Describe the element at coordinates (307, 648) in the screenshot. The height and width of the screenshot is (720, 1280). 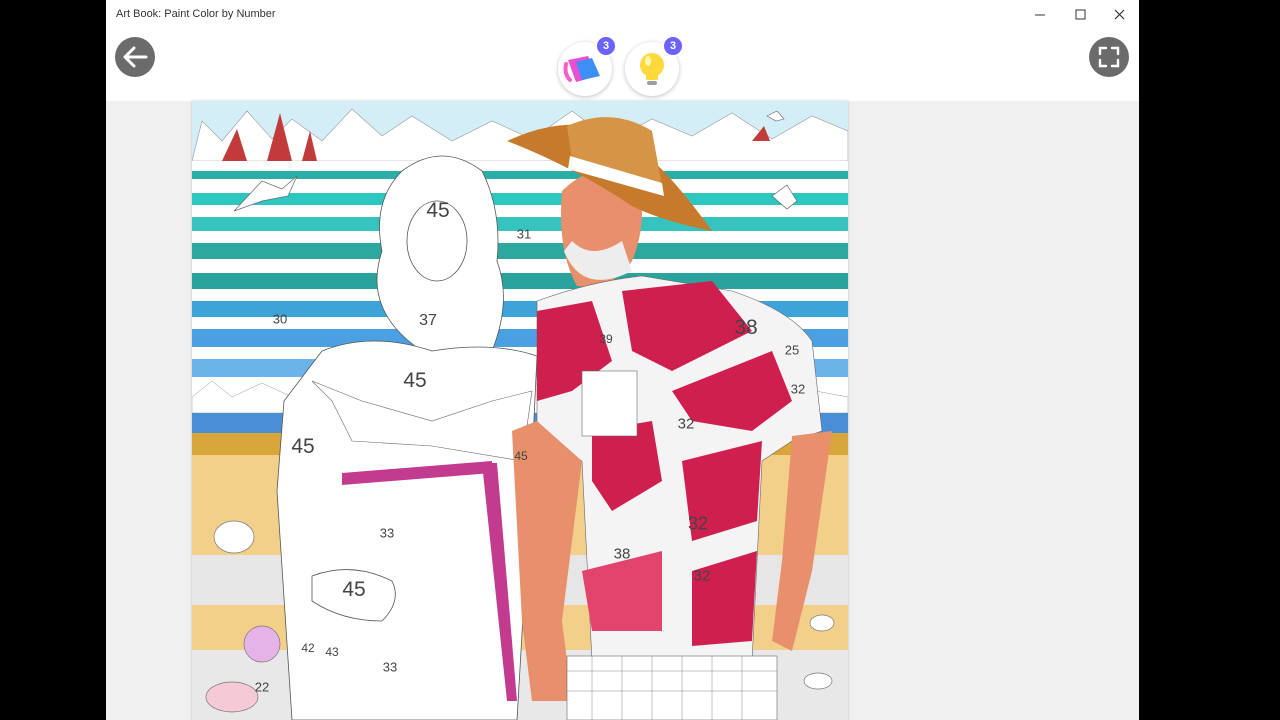
I see `region-number: 42` at that location.